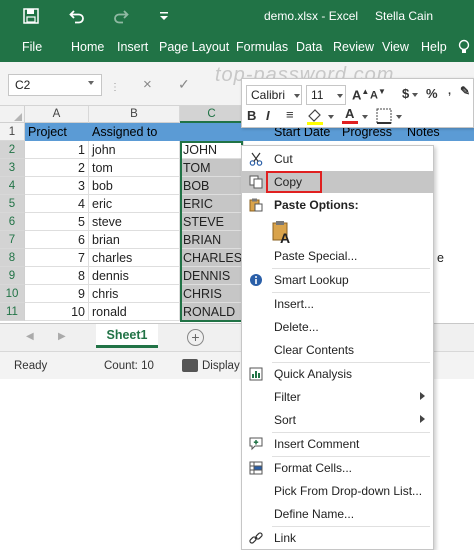  I want to click on cell-c6: STEVE, so click(212, 222).